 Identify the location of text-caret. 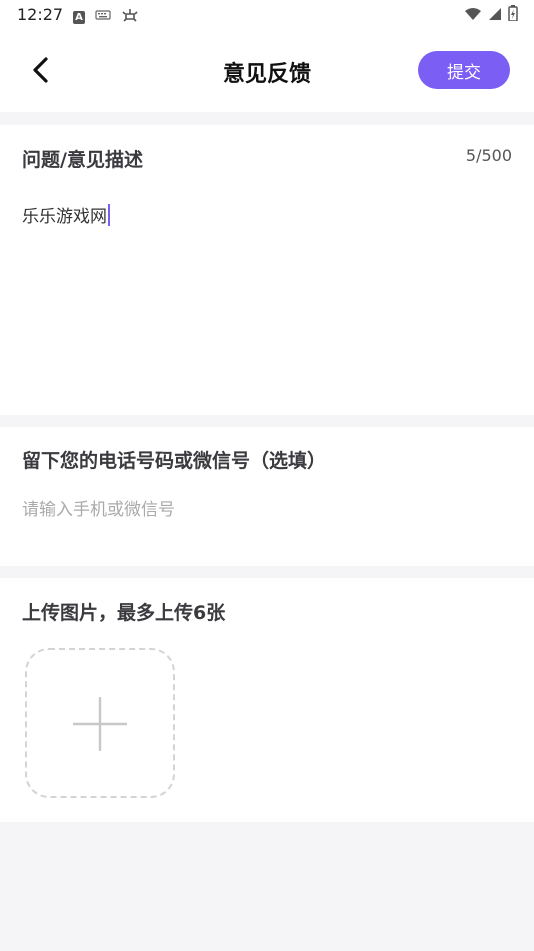
(109, 215).